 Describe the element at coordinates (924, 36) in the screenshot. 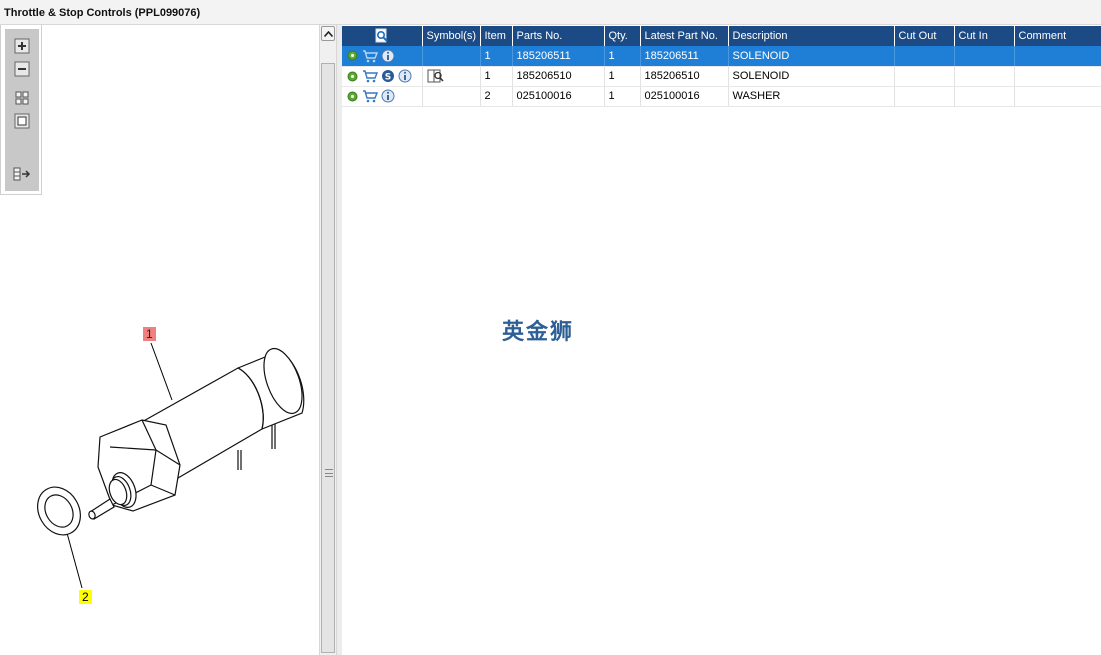

I see `header-cut-out: Cut Out` at that location.